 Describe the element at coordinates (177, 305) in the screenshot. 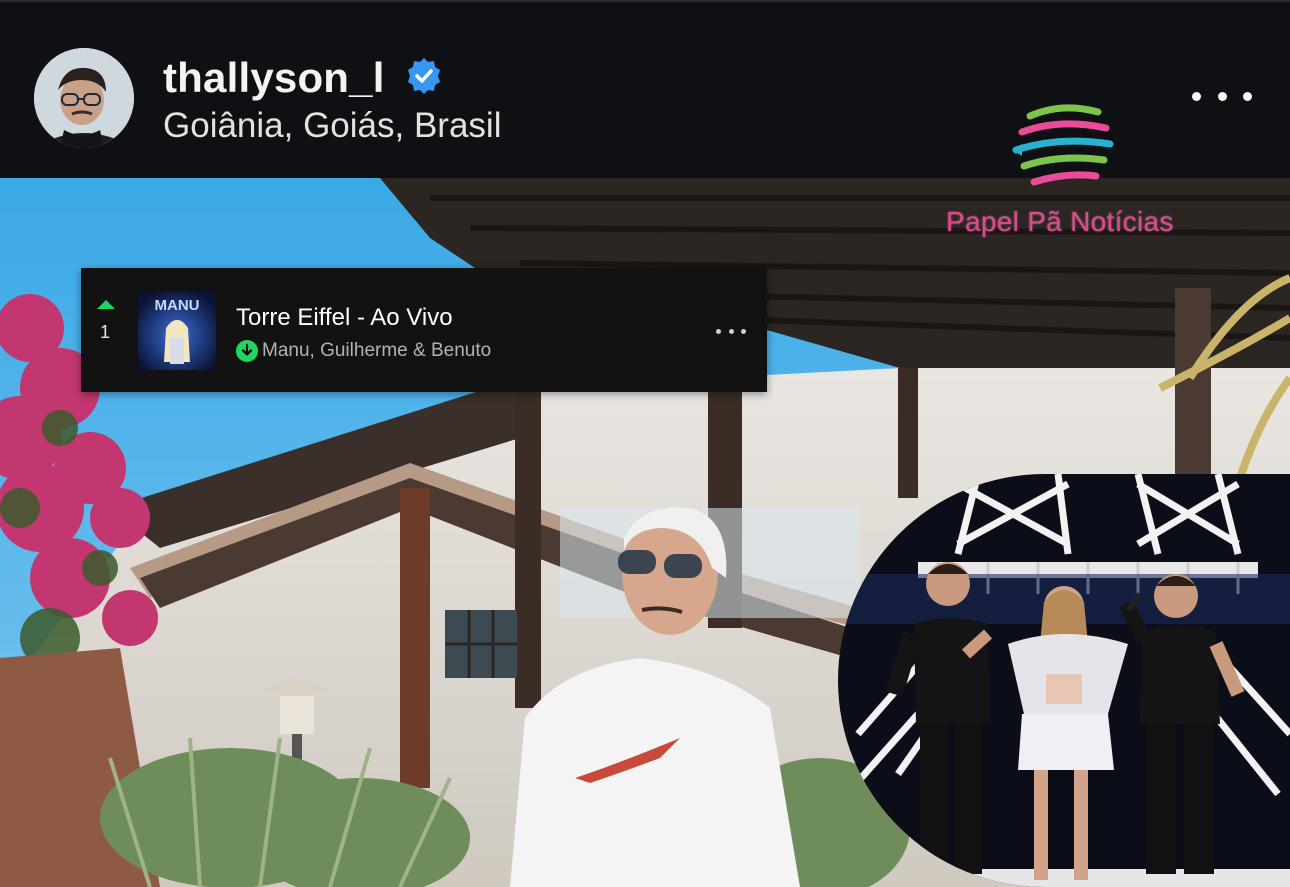

I see `cover-title: MANU` at that location.